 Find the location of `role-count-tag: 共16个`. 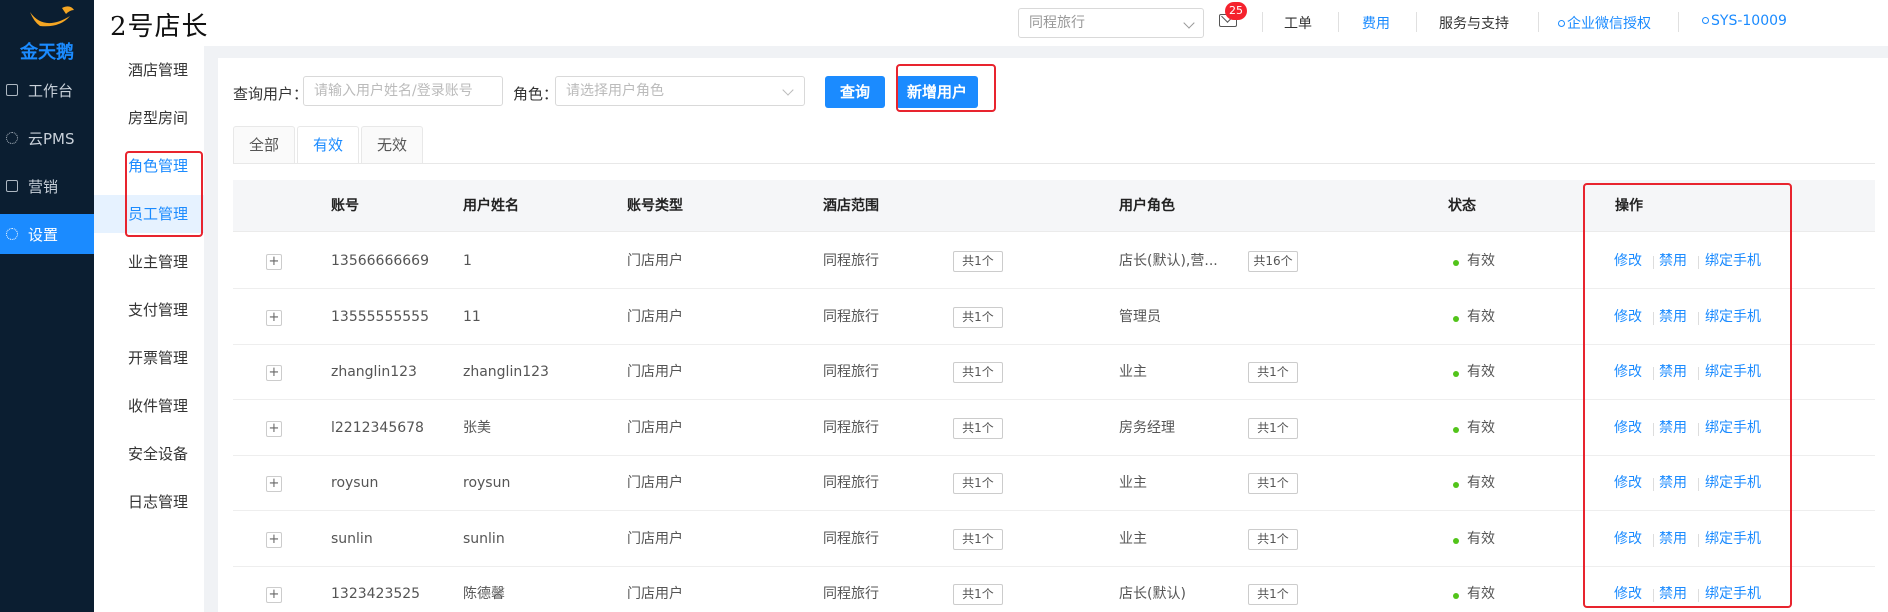

role-count-tag: 共16个 is located at coordinates (1273, 261).